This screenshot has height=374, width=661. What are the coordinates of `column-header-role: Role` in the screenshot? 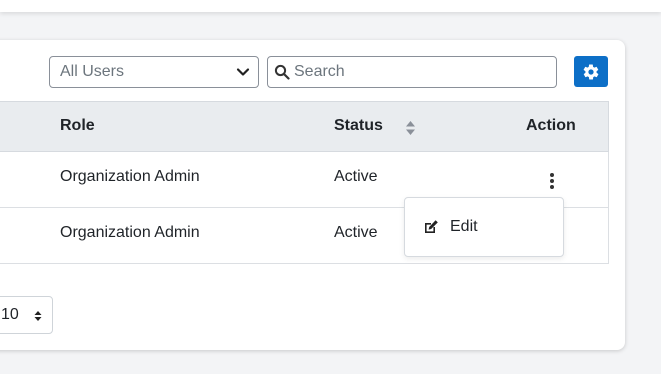 It's located at (77, 125).